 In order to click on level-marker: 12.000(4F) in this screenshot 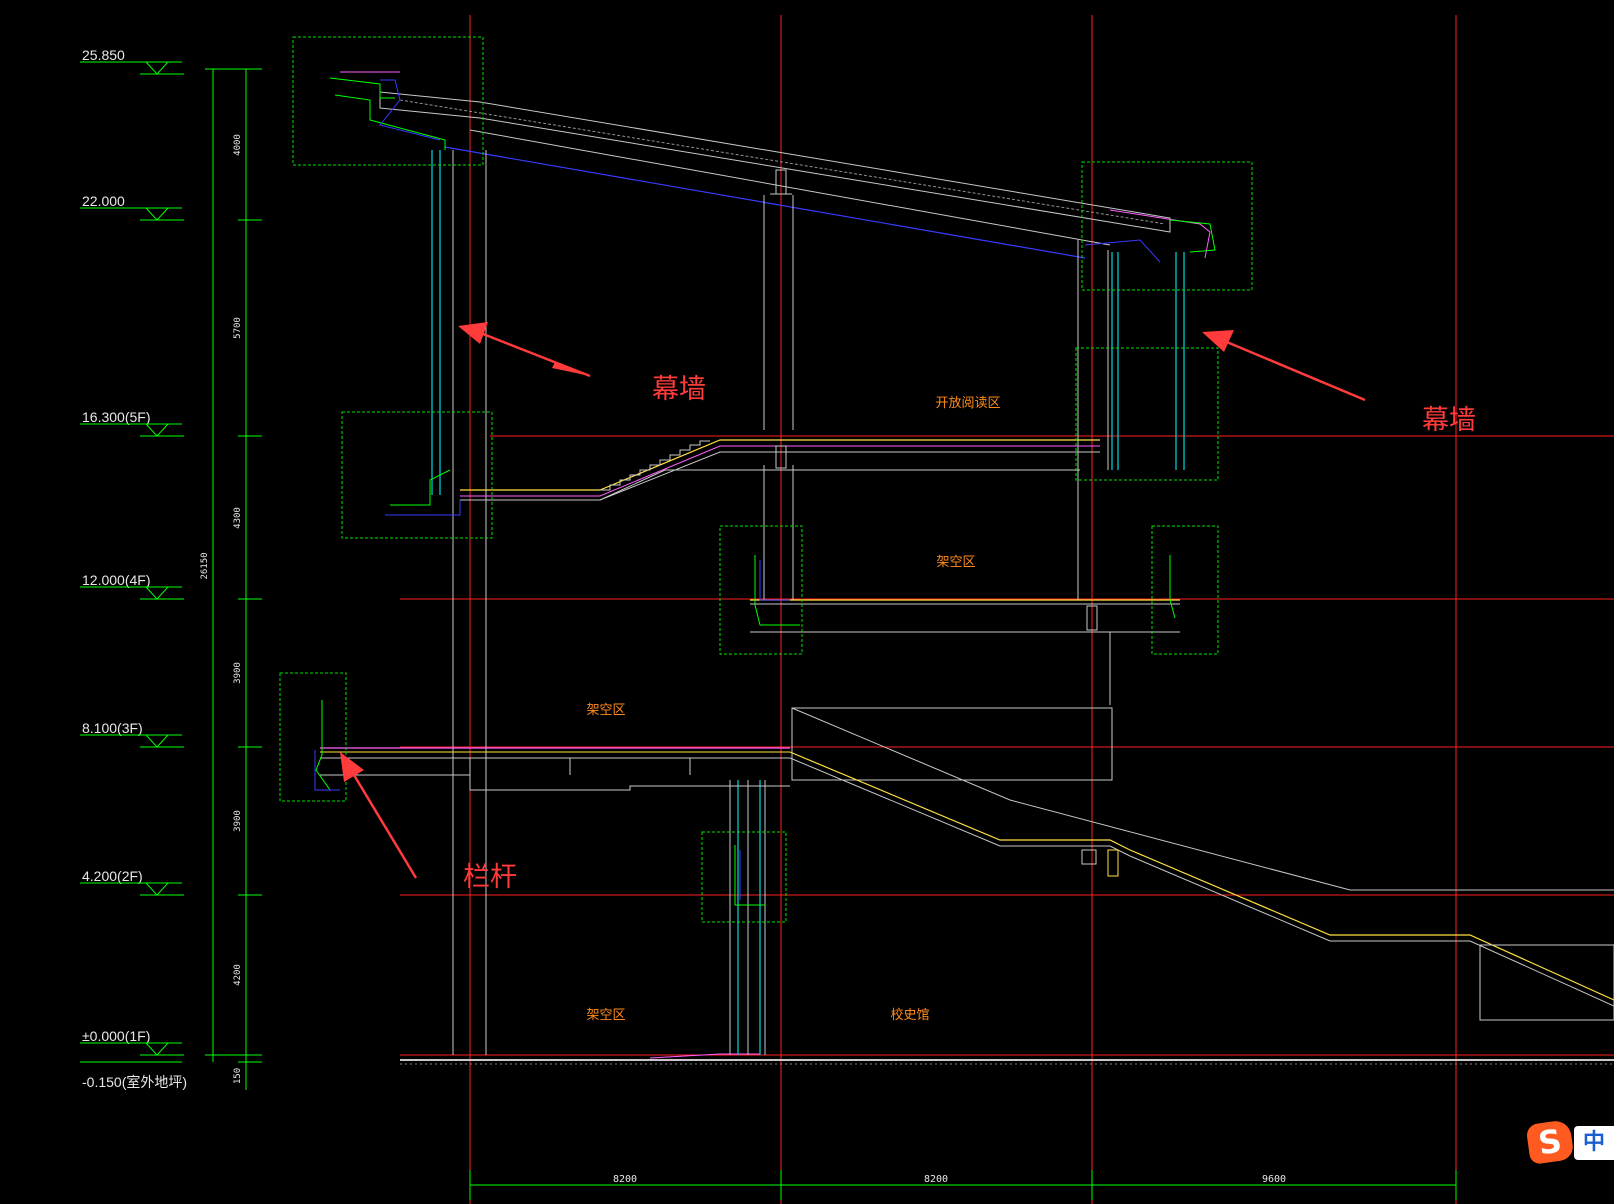, I will do `click(132, 586)`.